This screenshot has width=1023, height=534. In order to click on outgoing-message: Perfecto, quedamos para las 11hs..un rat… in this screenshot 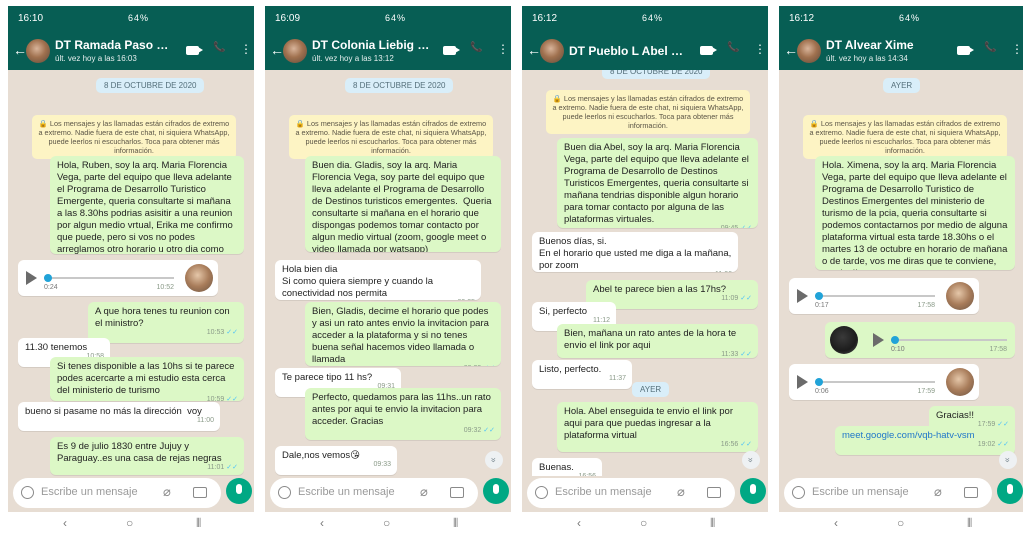, I will do `click(403, 414)`.